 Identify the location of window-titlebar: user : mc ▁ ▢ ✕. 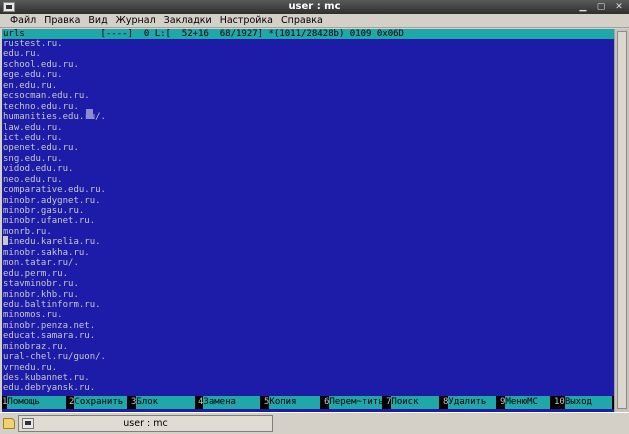
(314, 7).